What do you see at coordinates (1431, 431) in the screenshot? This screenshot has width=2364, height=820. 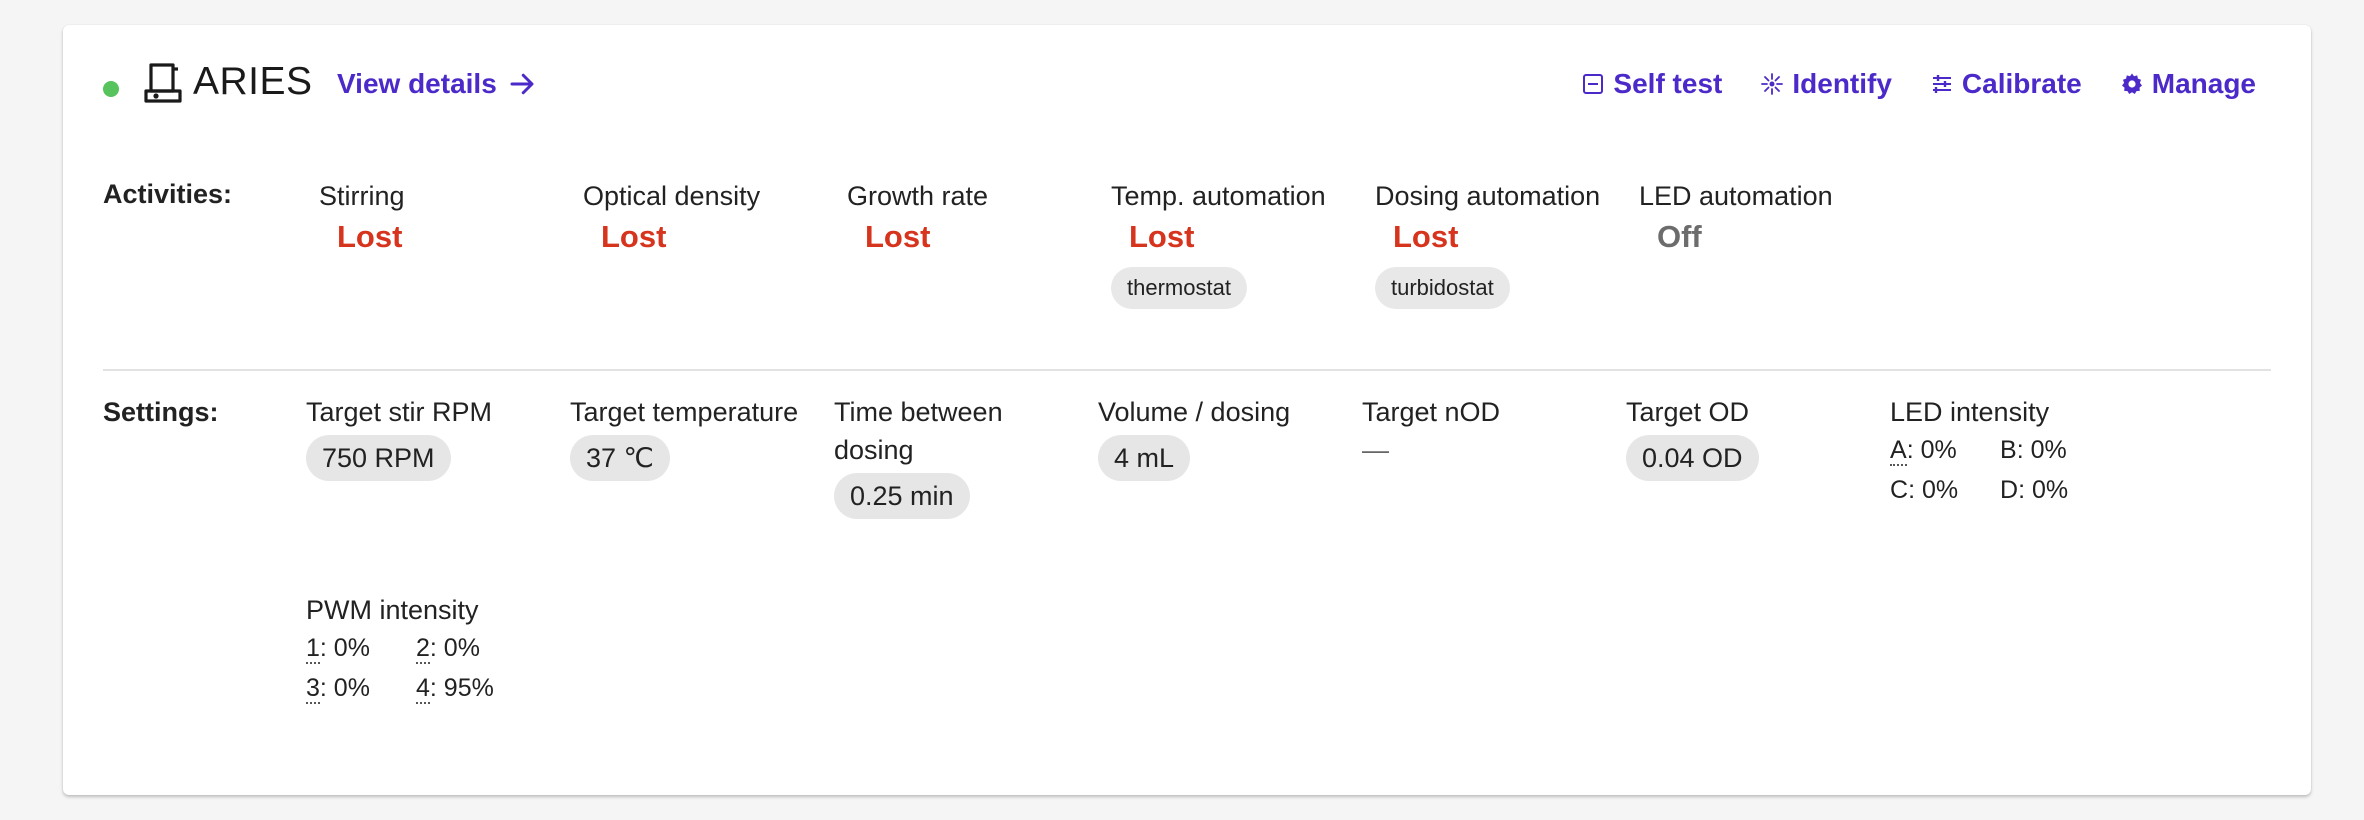 I see `setting-target-nod: Target nOD —` at bounding box center [1431, 431].